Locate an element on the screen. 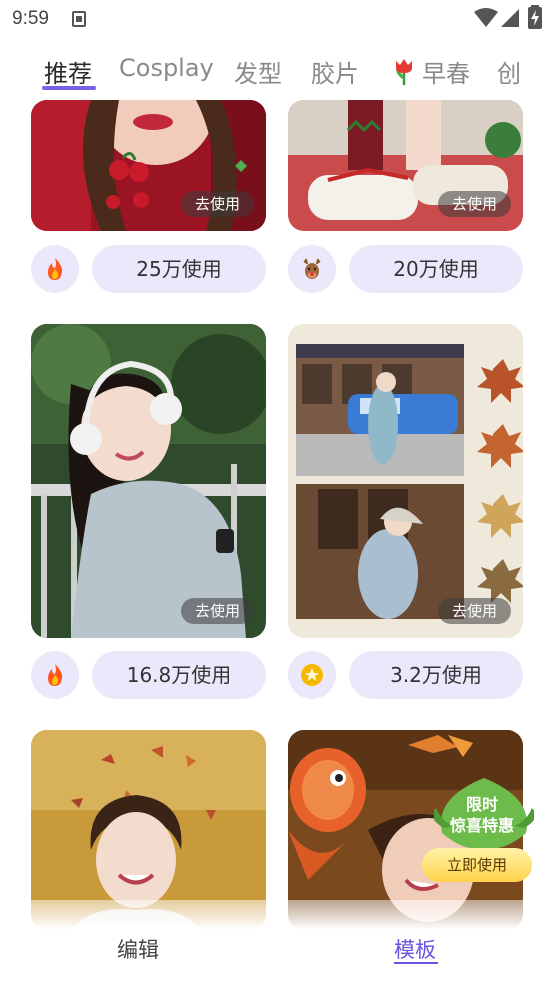  tab-hairstyle: 发型 is located at coordinates (258, 71).